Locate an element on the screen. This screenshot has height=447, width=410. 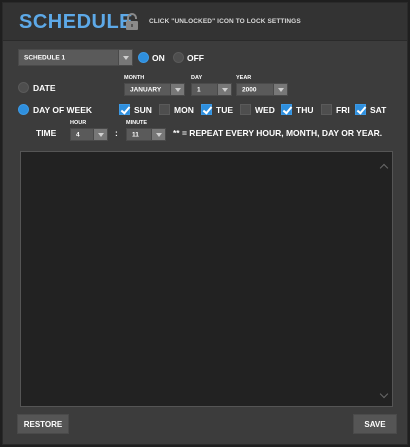
hour-select: 4 is located at coordinates (89, 134).